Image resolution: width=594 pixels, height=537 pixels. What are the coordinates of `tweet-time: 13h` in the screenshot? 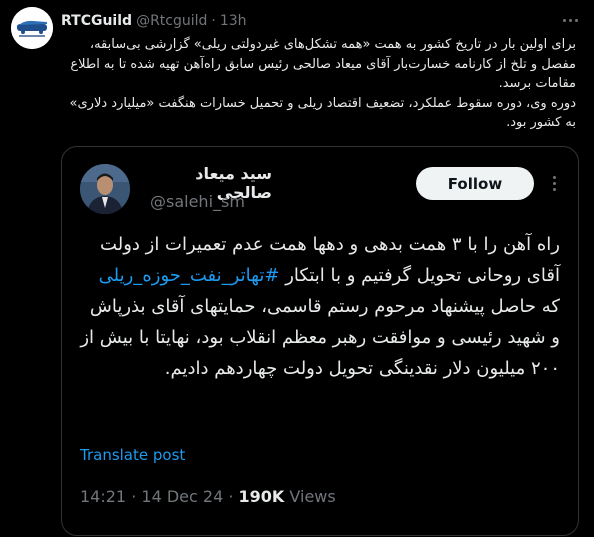 It's located at (233, 21).